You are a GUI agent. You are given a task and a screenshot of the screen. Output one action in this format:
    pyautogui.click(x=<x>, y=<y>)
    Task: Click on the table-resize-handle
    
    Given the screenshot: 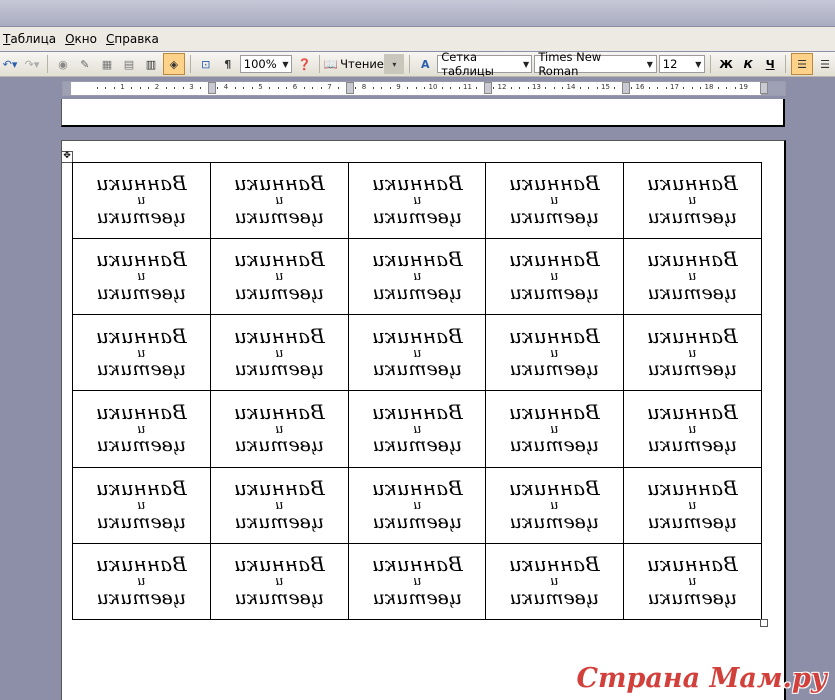 What is the action you would take?
    pyautogui.click(x=764, y=623)
    